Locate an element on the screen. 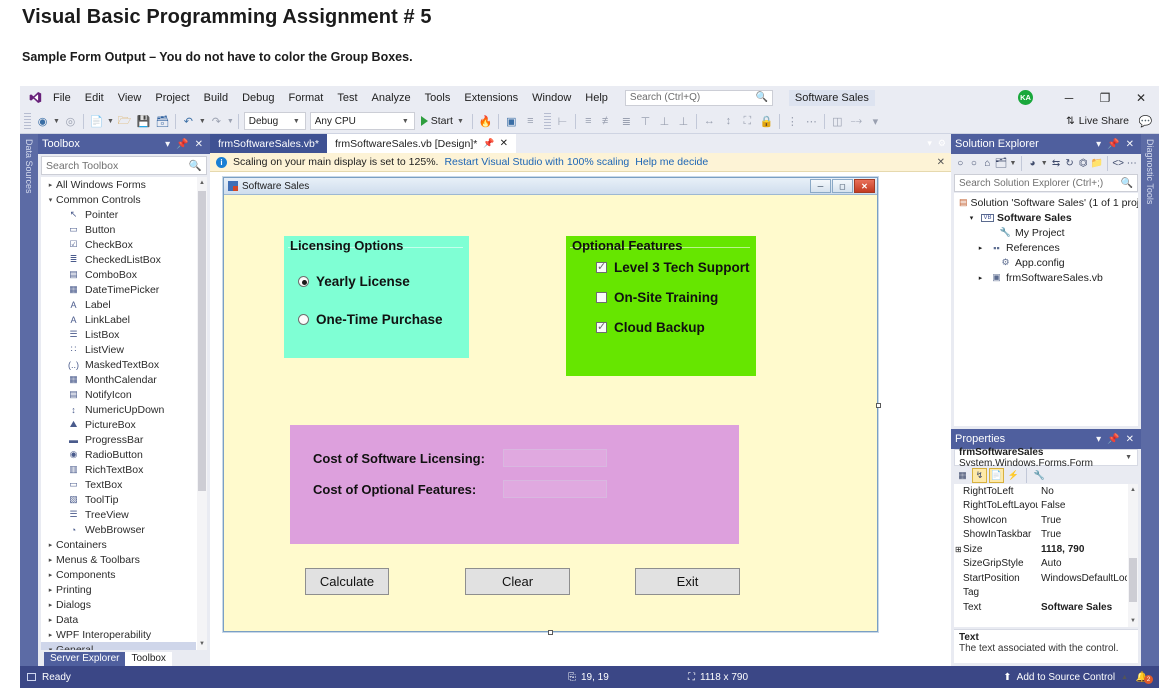 This screenshot has height=688, width=1159. exit-button: Exit is located at coordinates (687, 581).